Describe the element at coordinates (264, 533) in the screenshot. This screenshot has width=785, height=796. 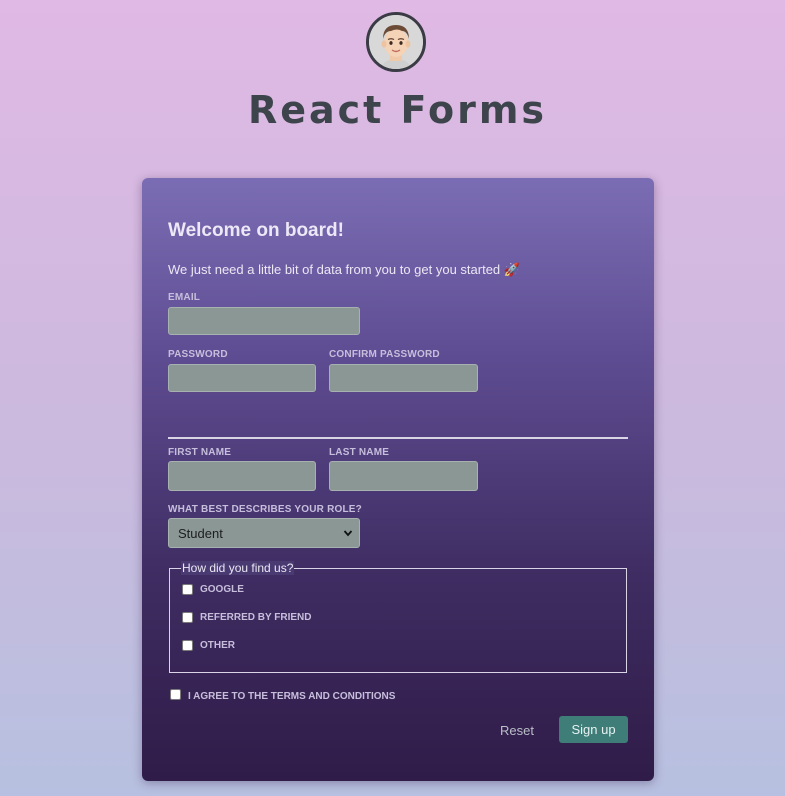
I see `role-select: Student` at that location.